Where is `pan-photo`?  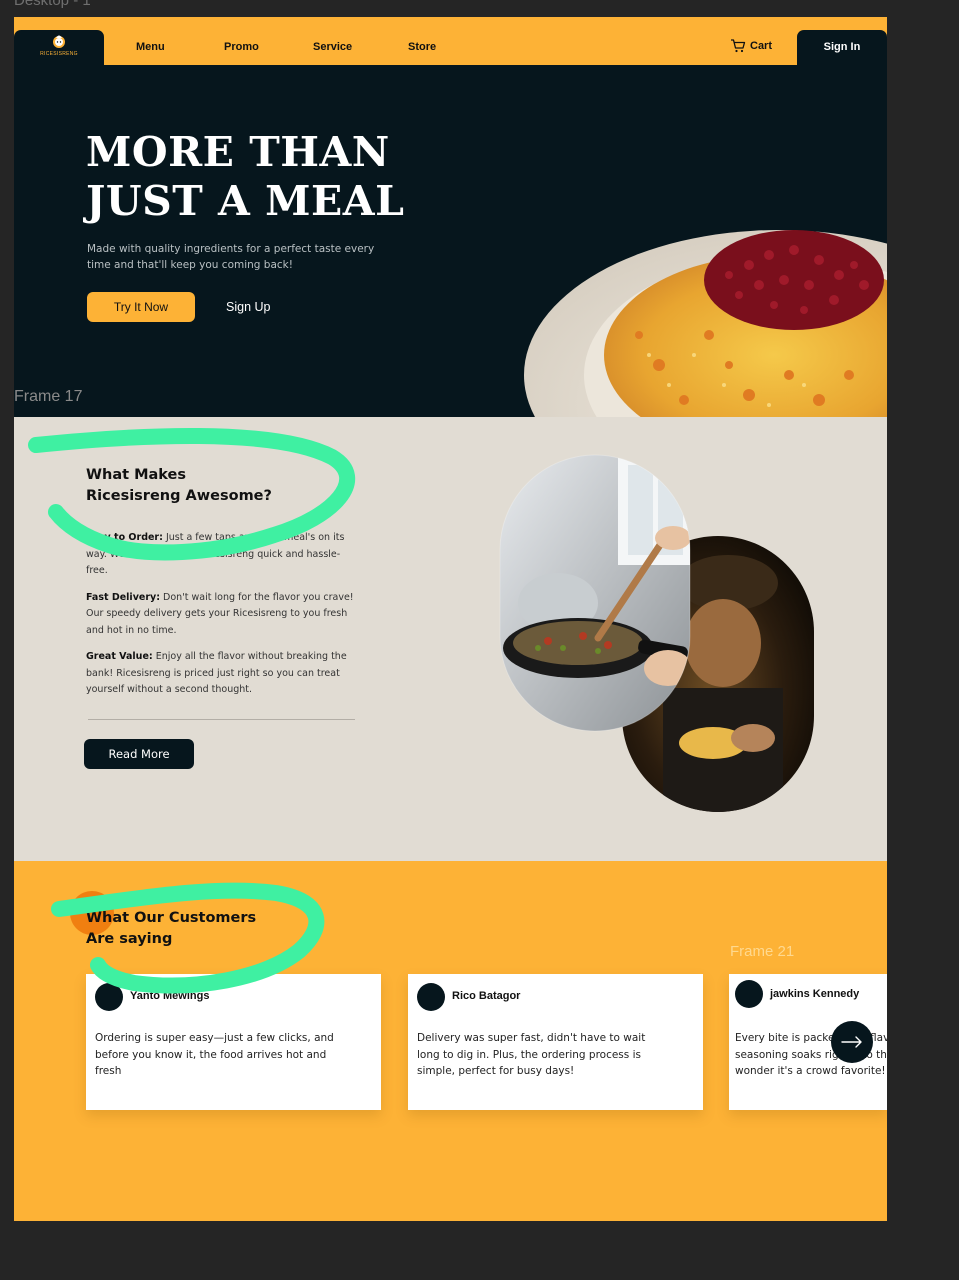 pan-photo is located at coordinates (595, 593).